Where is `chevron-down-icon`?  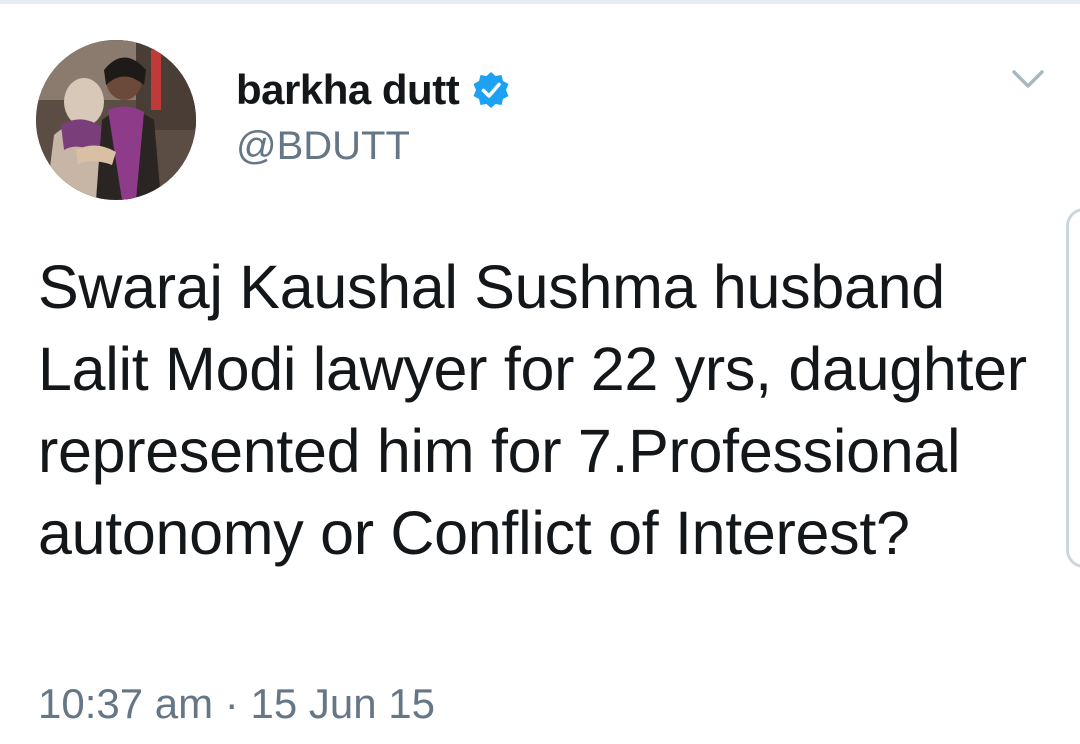 chevron-down-icon is located at coordinates (1028, 80).